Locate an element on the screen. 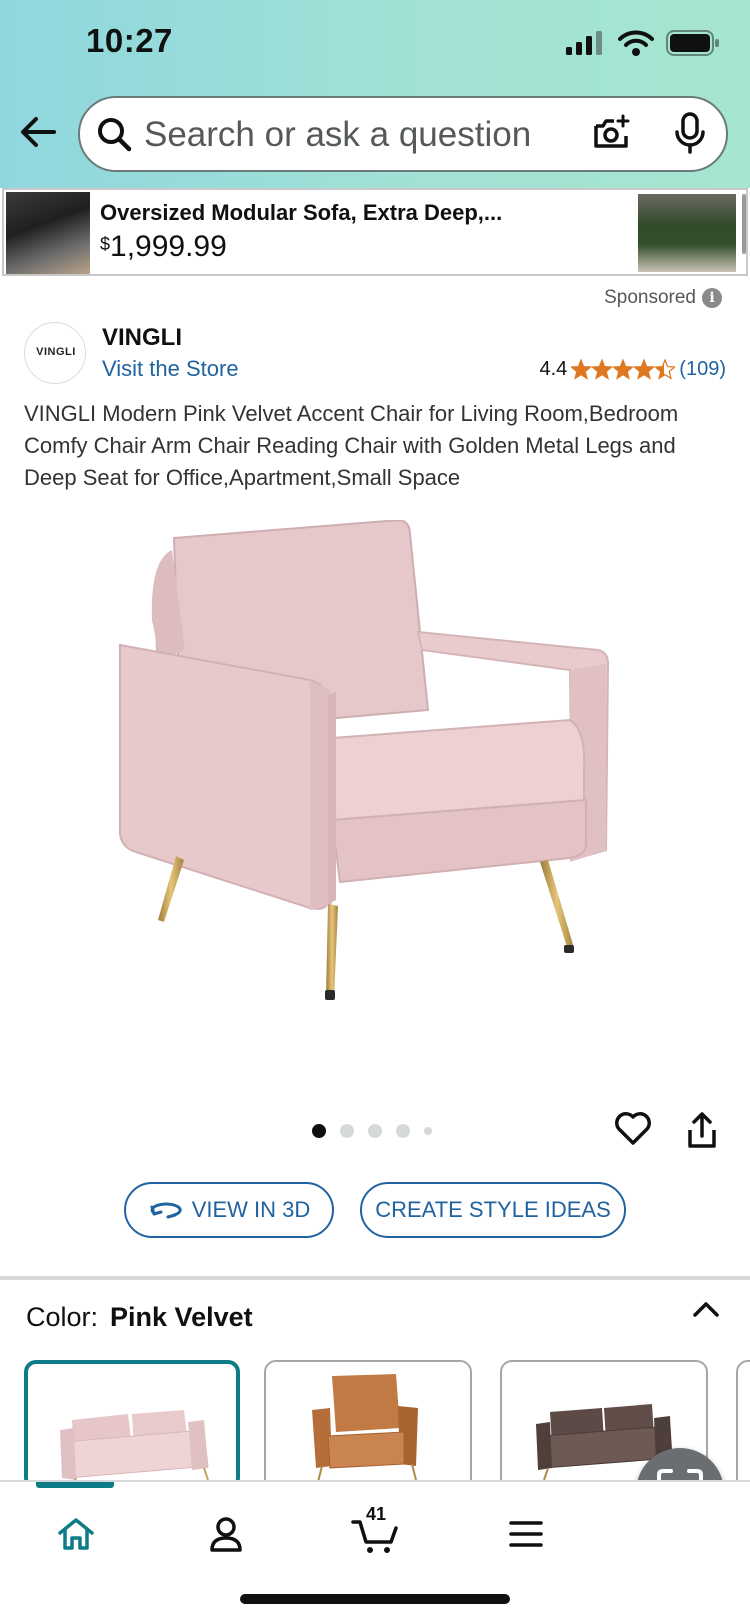 The width and height of the screenshot is (750, 1624). ad-price: $1,999.99 is located at coordinates (163, 247).